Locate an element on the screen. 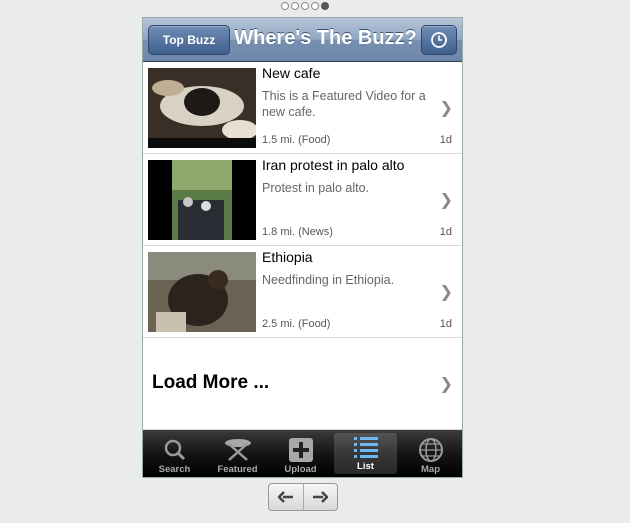 The height and width of the screenshot is (523, 630). tab-map: Map is located at coordinates (430, 453).